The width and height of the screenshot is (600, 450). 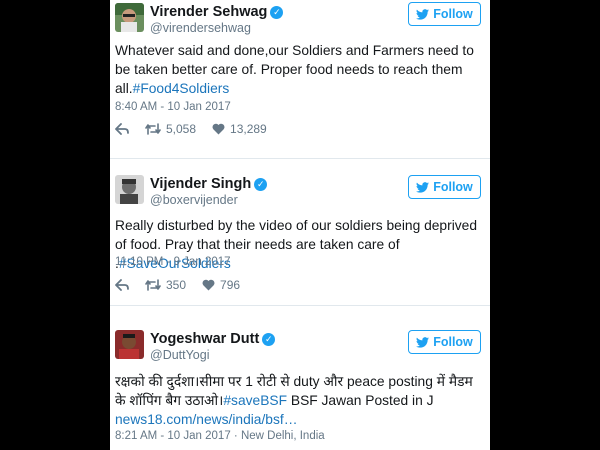 I want to click on author-handle: @boxervijender, so click(x=194, y=200).